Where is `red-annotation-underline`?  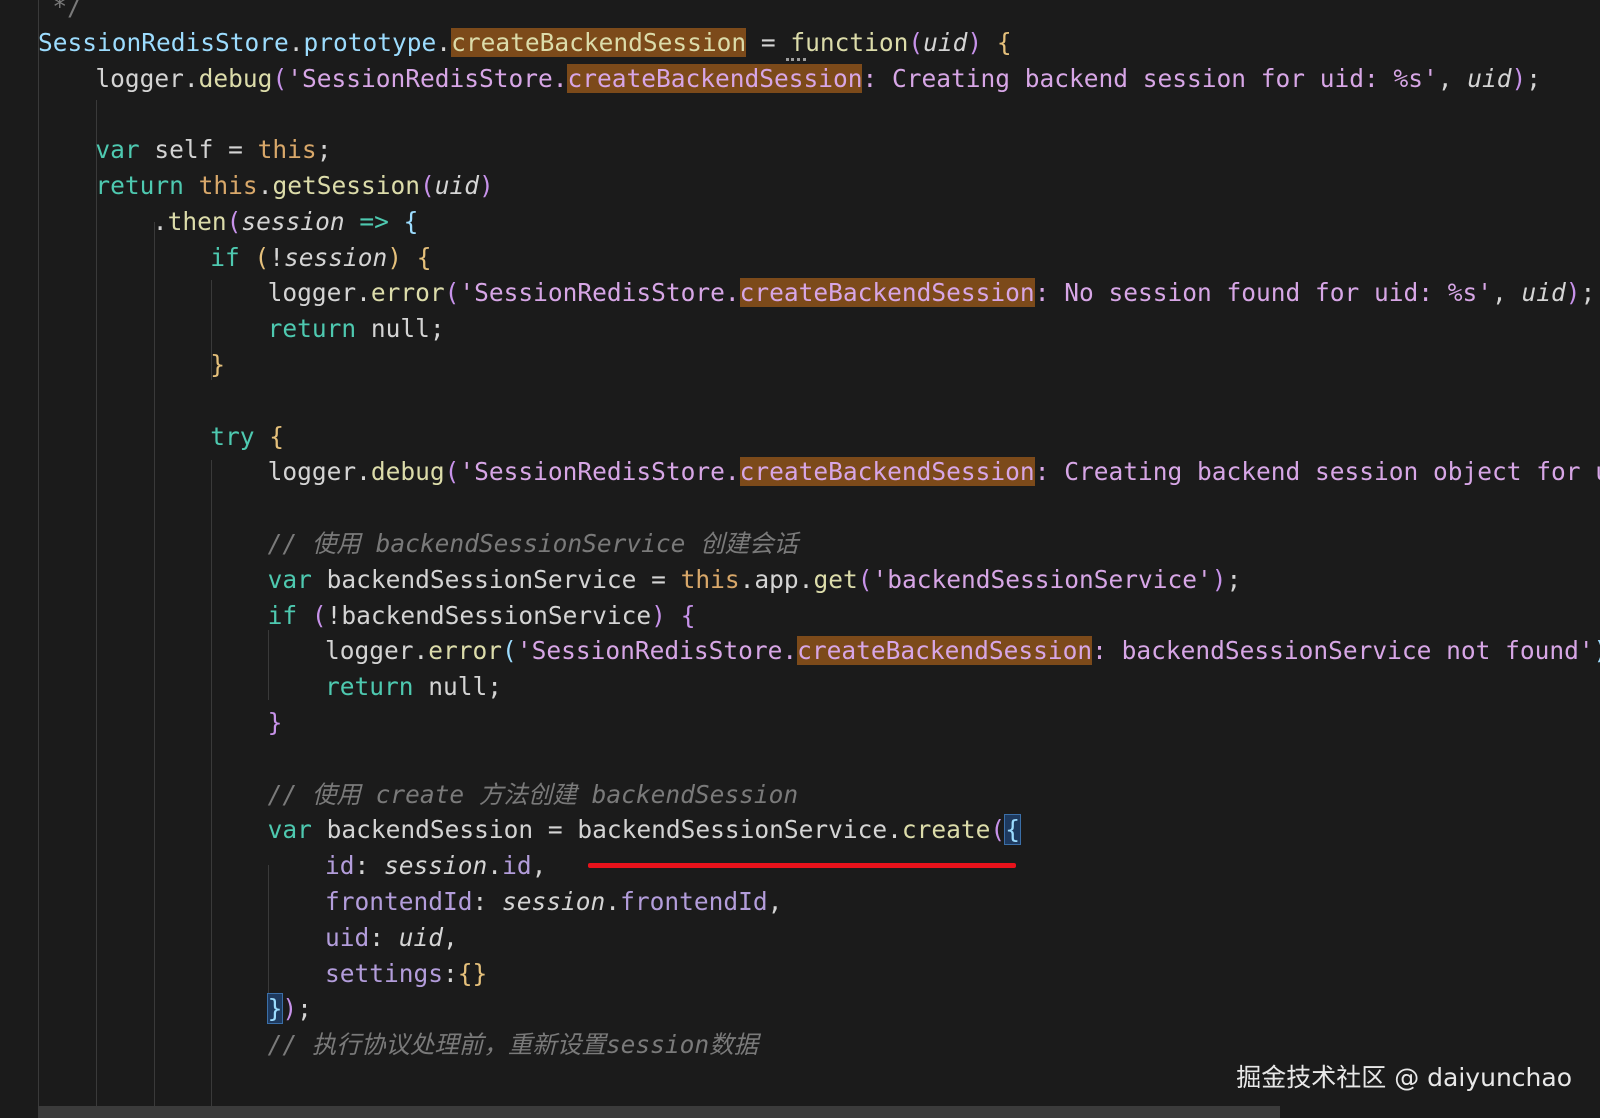 red-annotation-underline is located at coordinates (802, 865).